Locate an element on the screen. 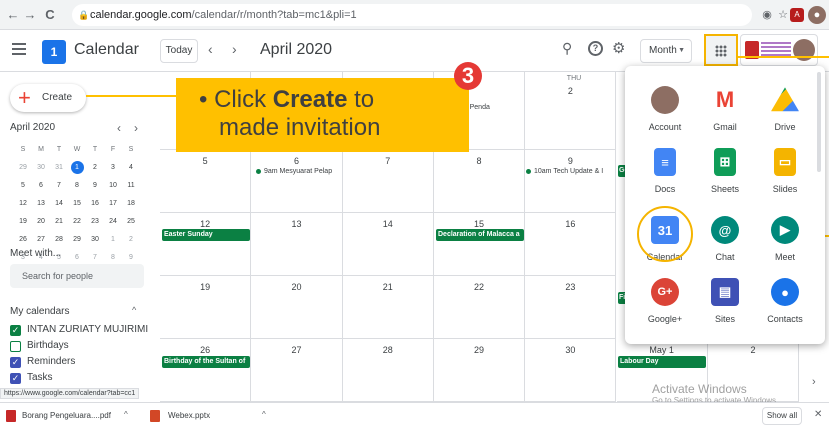  day-cell: 5 is located at coordinates (206, 181).